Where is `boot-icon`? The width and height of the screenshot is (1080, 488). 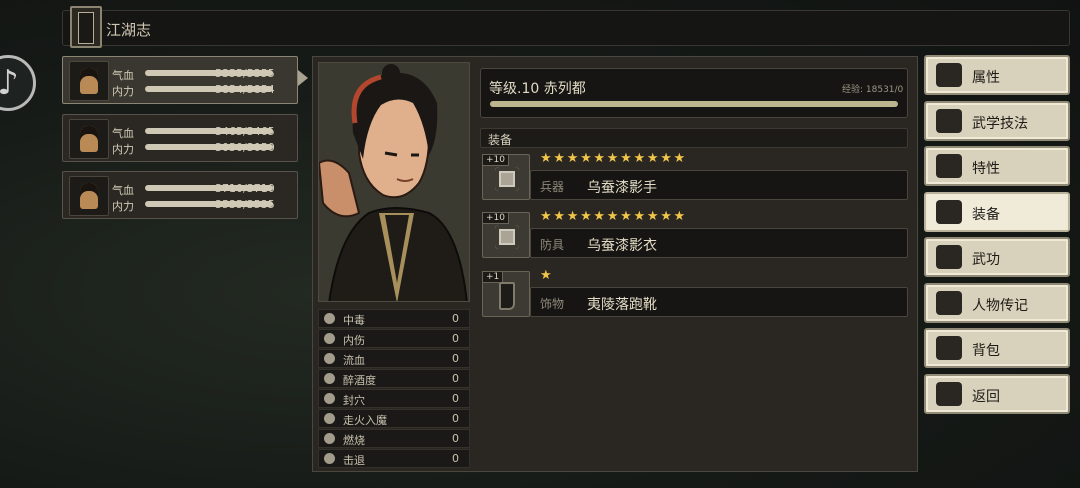
boot-icon is located at coordinates (507, 296).